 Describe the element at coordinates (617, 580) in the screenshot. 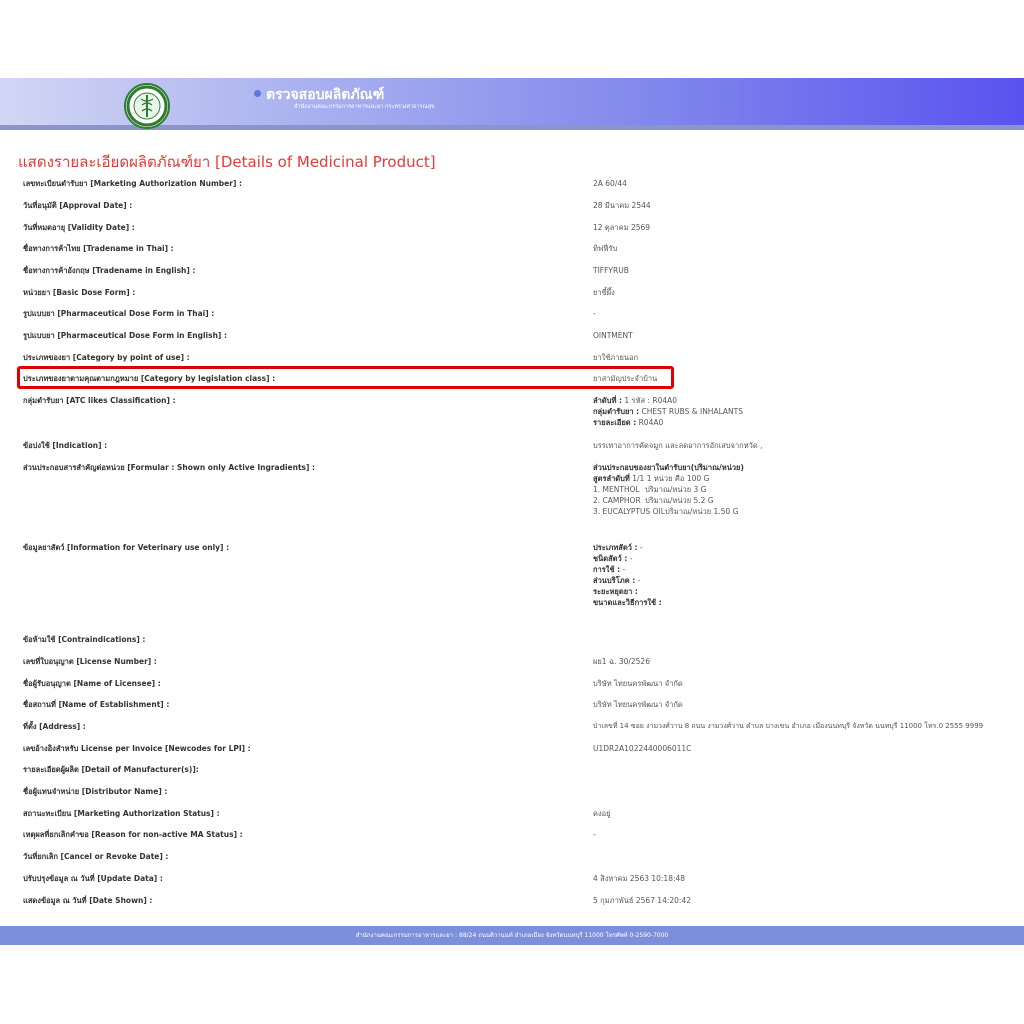

I see `vet-line: ส่วนบริโภค : -` at that location.